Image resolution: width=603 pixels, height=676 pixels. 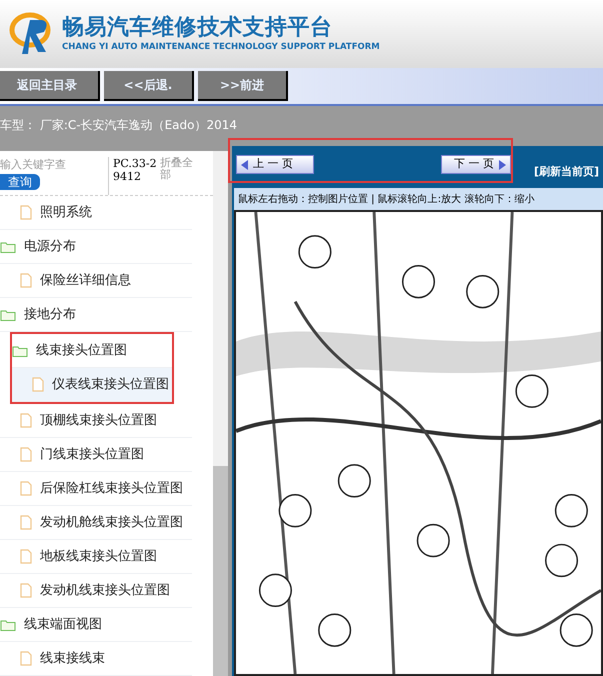 What do you see at coordinates (118, 125) in the screenshot?
I see `vehicle-info: 车型： 厂家:C-长安汽车逸动（Eado）2014` at bounding box center [118, 125].